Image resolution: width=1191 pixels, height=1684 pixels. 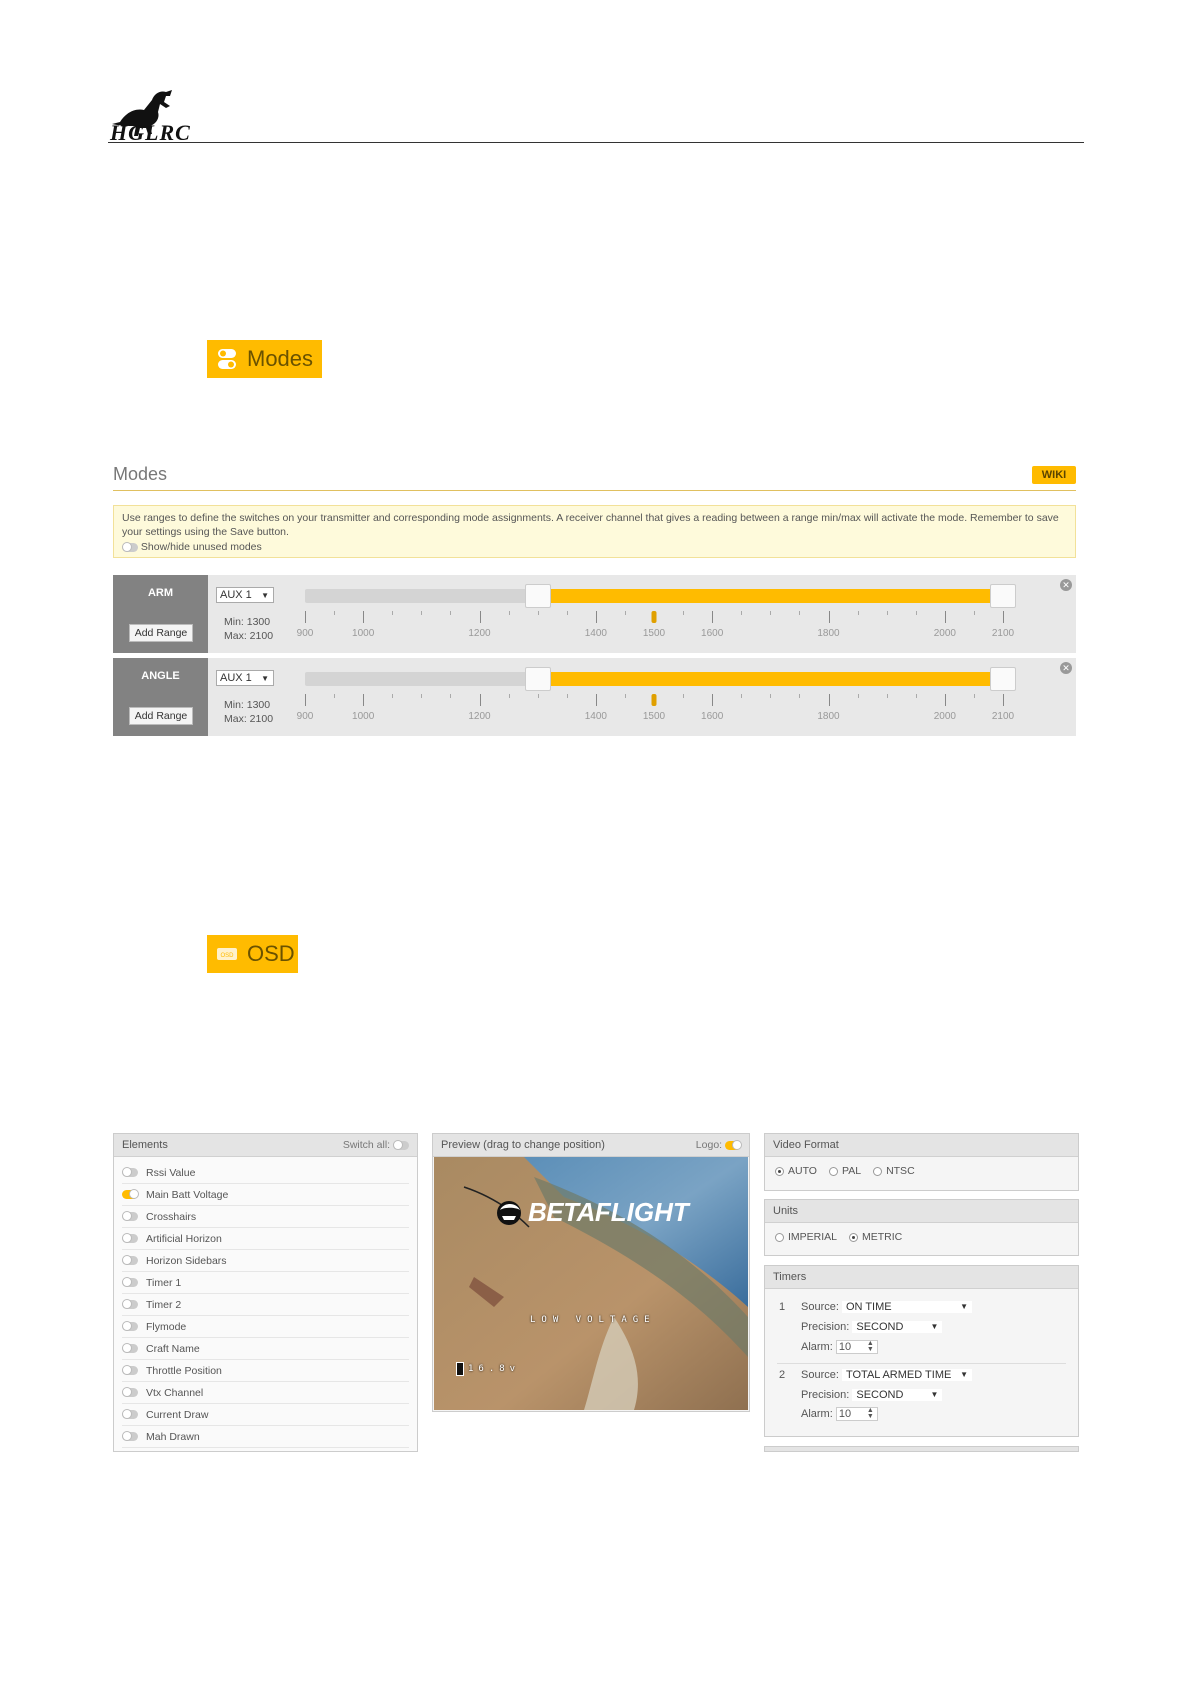 I want to click on osd-element-row: Craft Name, so click(x=265, y=1349).